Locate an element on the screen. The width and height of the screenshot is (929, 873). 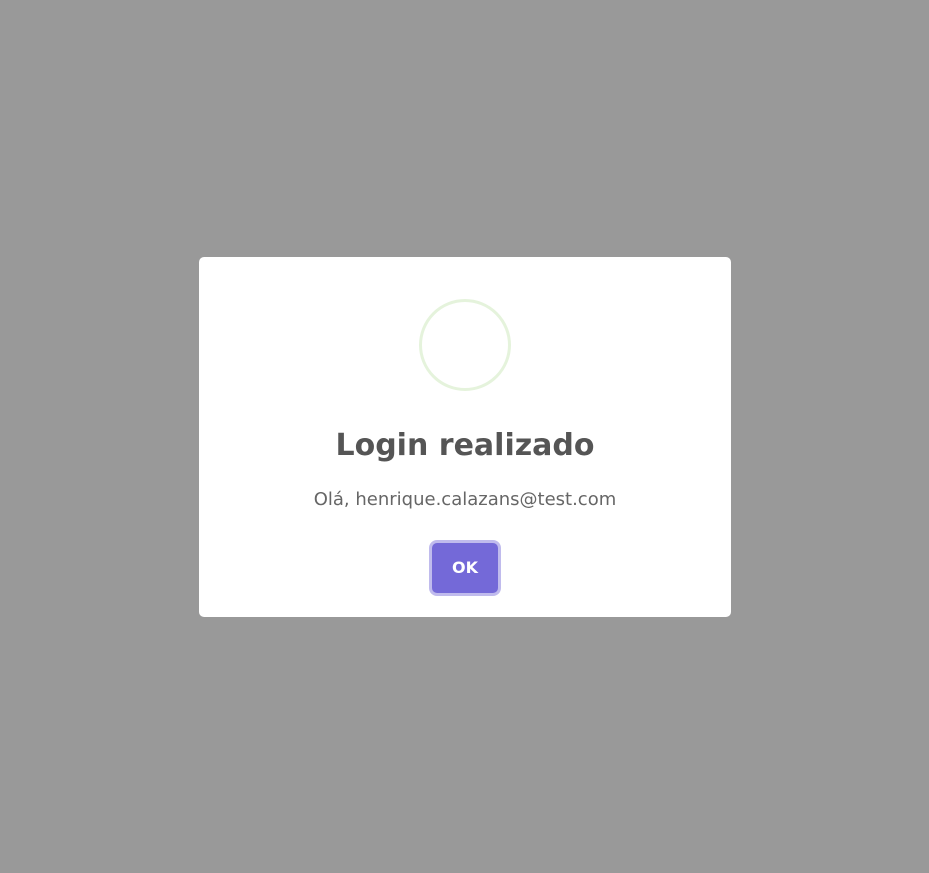
dialog-title: Login realizado is located at coordinates (465, 445).